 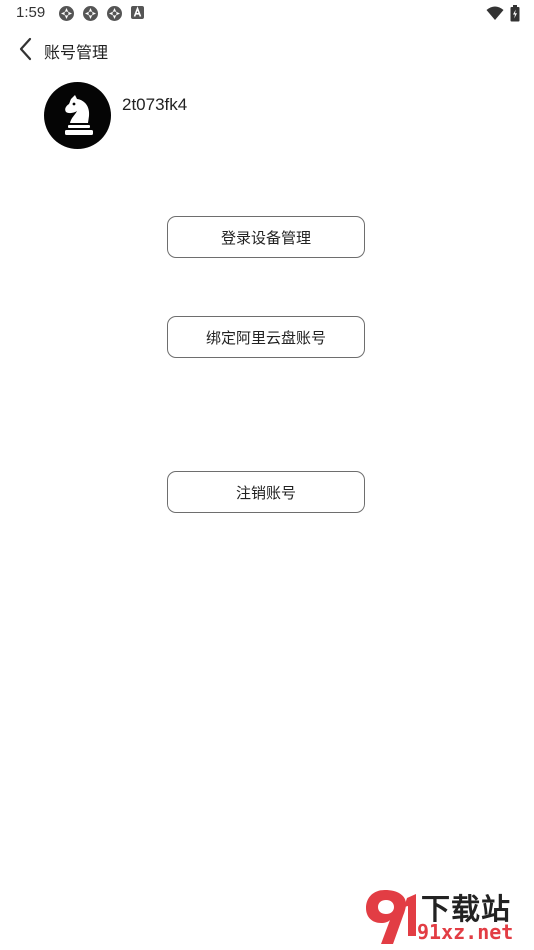 I want to click on bind-aliyun-button: 绑定阿里云盘账号, so click(x=266, y=337).